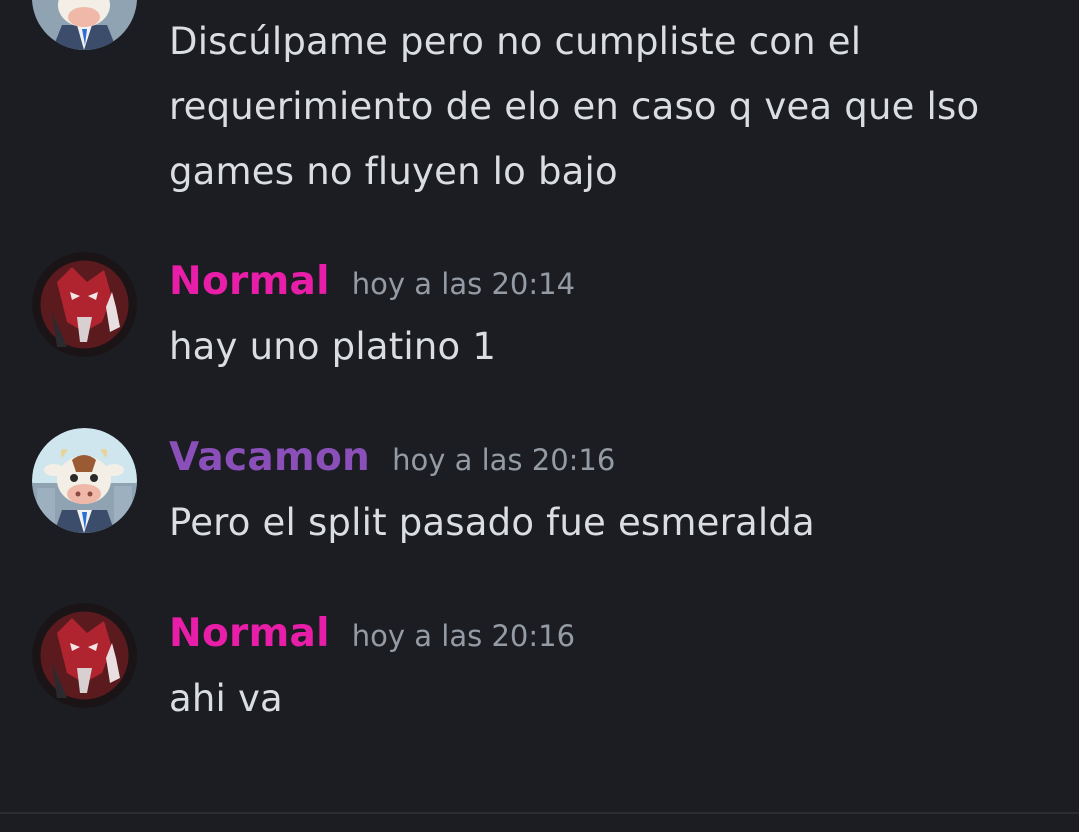  I want to click on message-text: Pero el split pasado fue esmeralda, so click(492, 522).